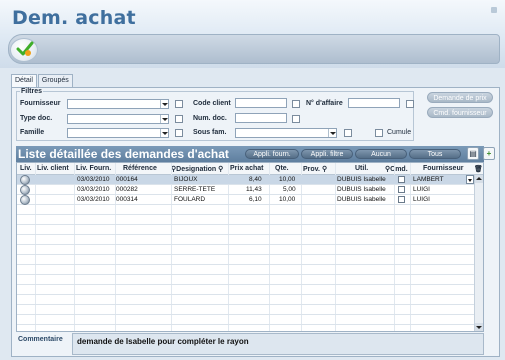  What do you see at coordinates (179, 133) in the screenshot?
I see `famille-checkbox` at bounding box center [179, 133].